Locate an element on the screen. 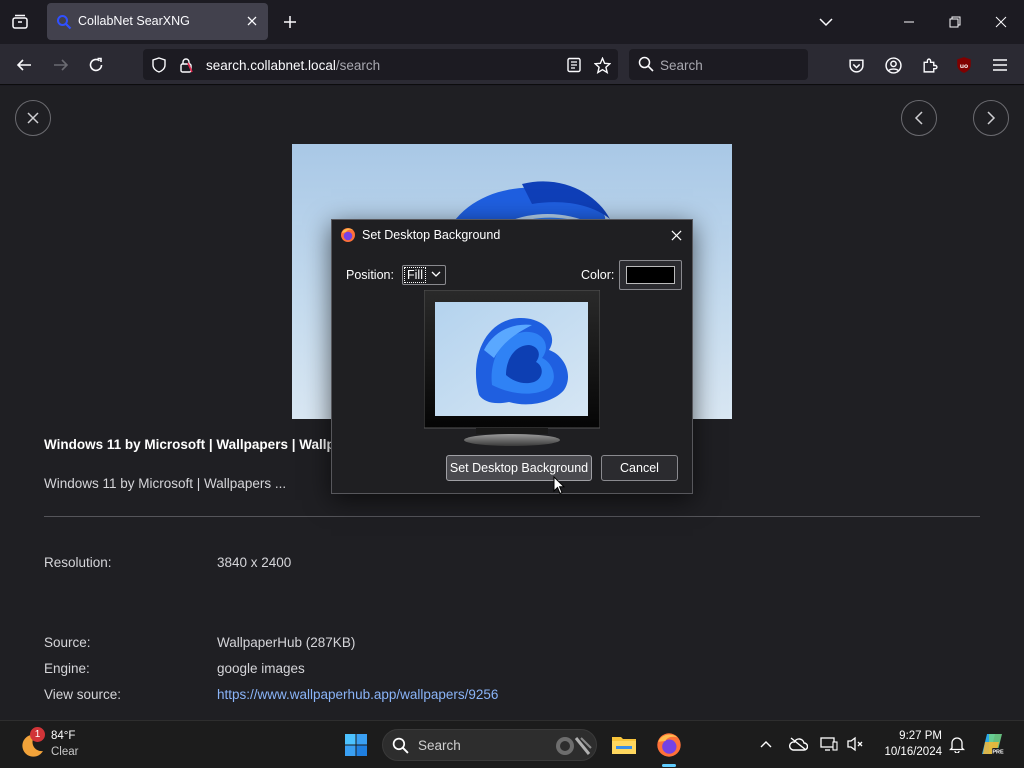 The image size is (1024, 768). cancel-button: Cancel is located at coordinates (639, 468).